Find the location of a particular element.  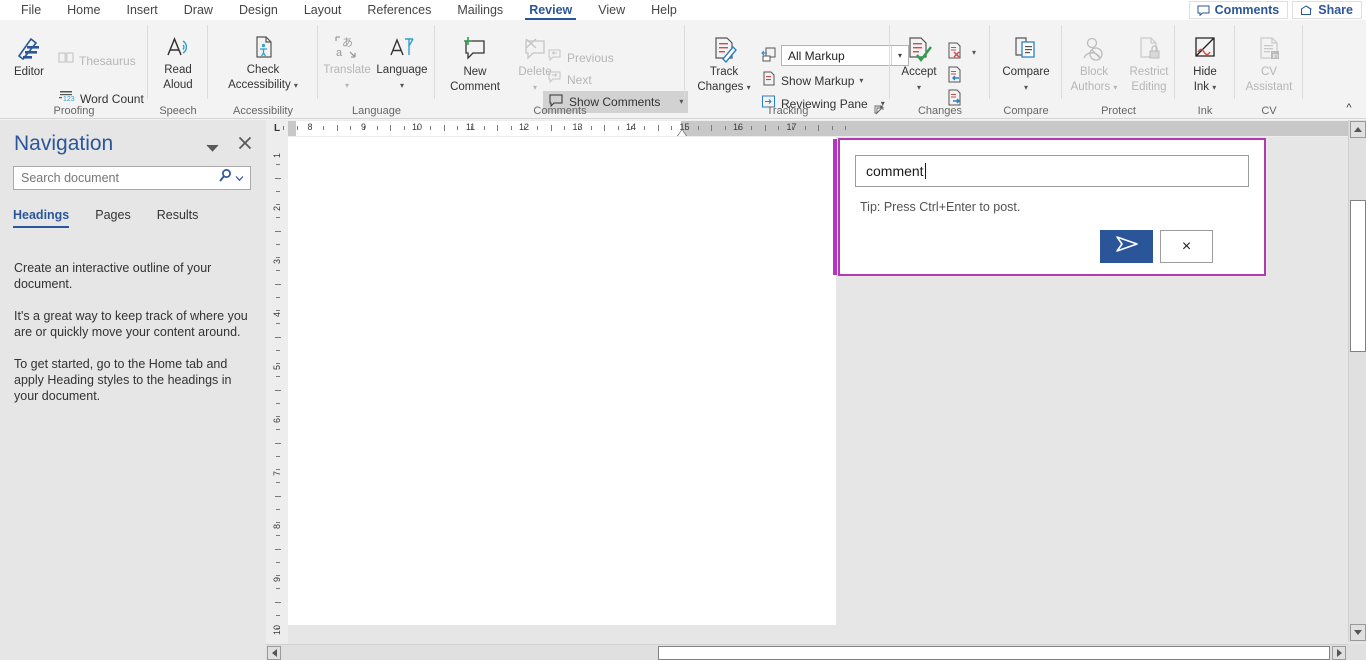

scroll-left-button is located at coordinates (274, 653).